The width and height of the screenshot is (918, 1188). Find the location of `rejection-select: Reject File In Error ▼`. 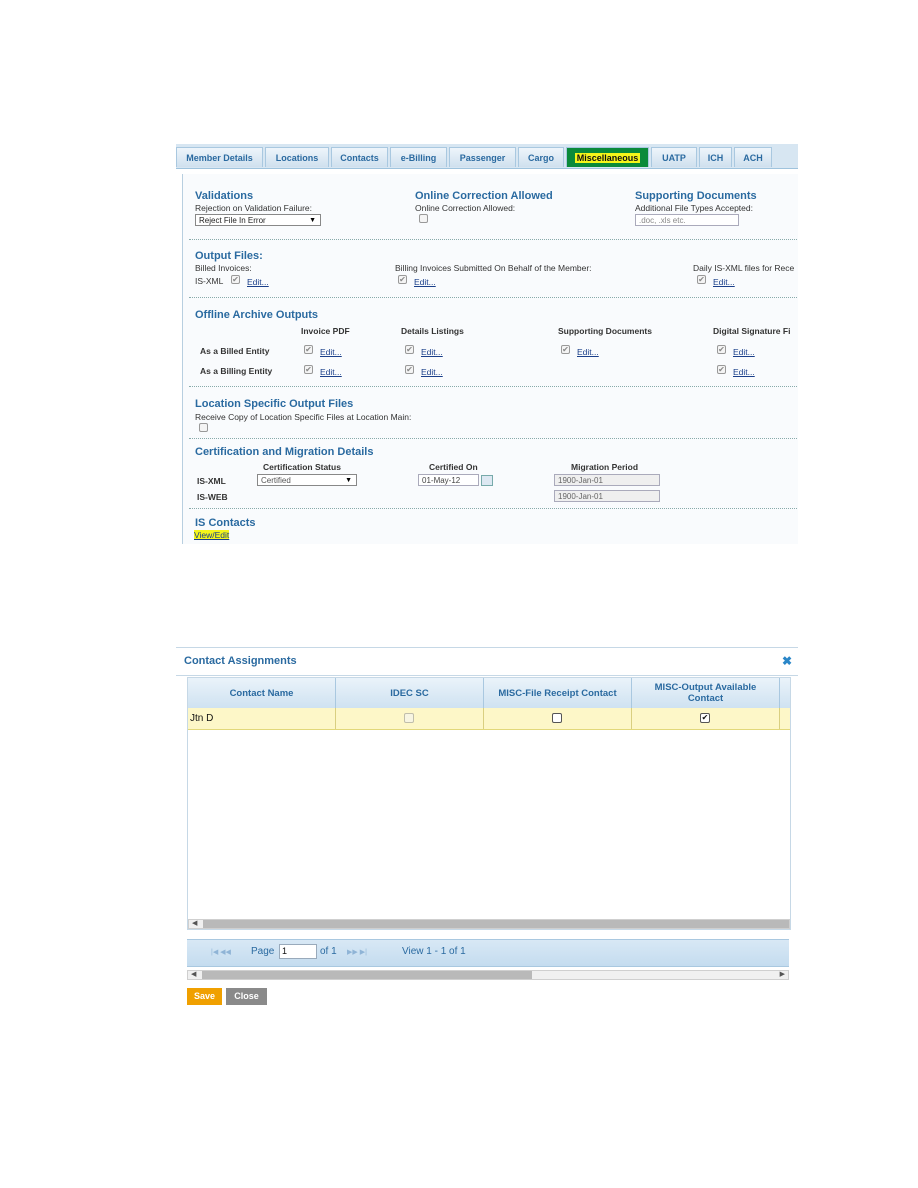

rejection-select: Reject File In Error ▼ is located at coordinates (258, 220).